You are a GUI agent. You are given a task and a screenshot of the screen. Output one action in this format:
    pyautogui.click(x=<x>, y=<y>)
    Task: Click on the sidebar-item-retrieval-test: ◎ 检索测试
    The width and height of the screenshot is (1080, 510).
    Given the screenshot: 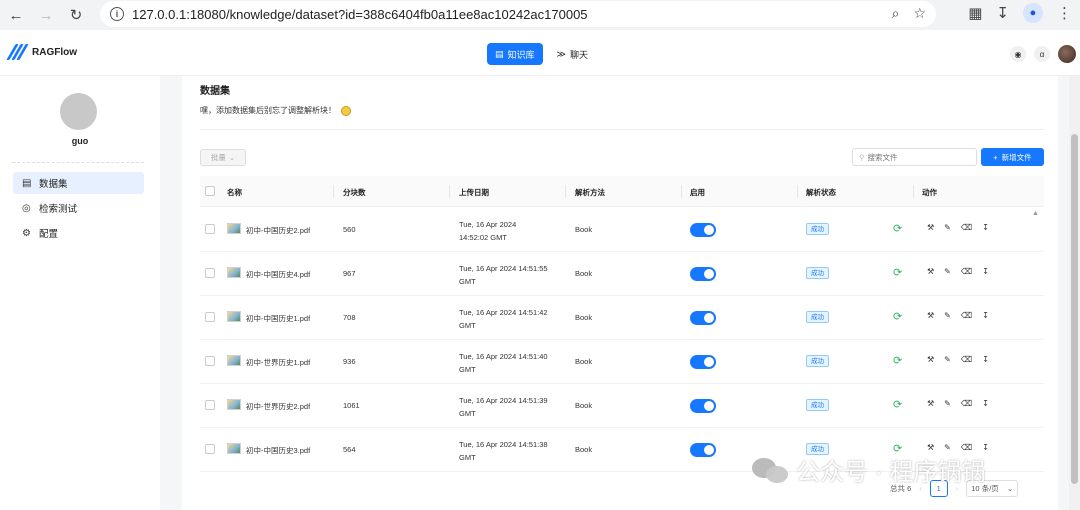 What is the action you would take?
    pyautogui.click(x=78, y=208)
    